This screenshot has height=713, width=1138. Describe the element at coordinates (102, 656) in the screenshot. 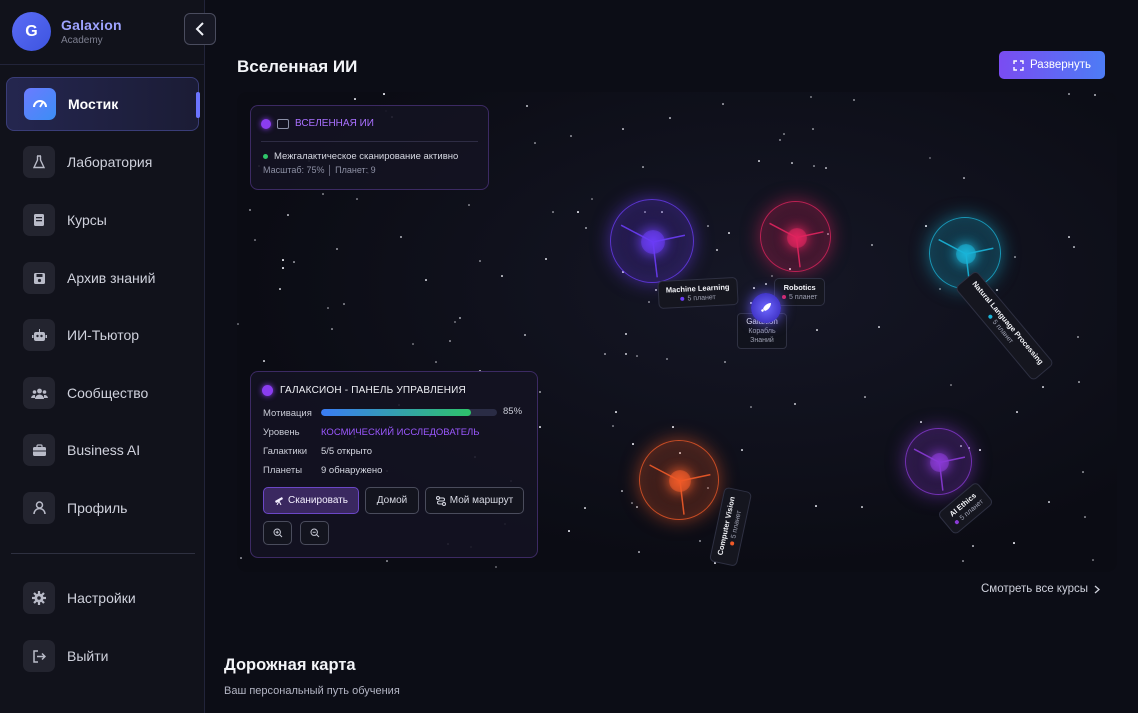

I see `sidebar-item-logout: Выйти` at that location.